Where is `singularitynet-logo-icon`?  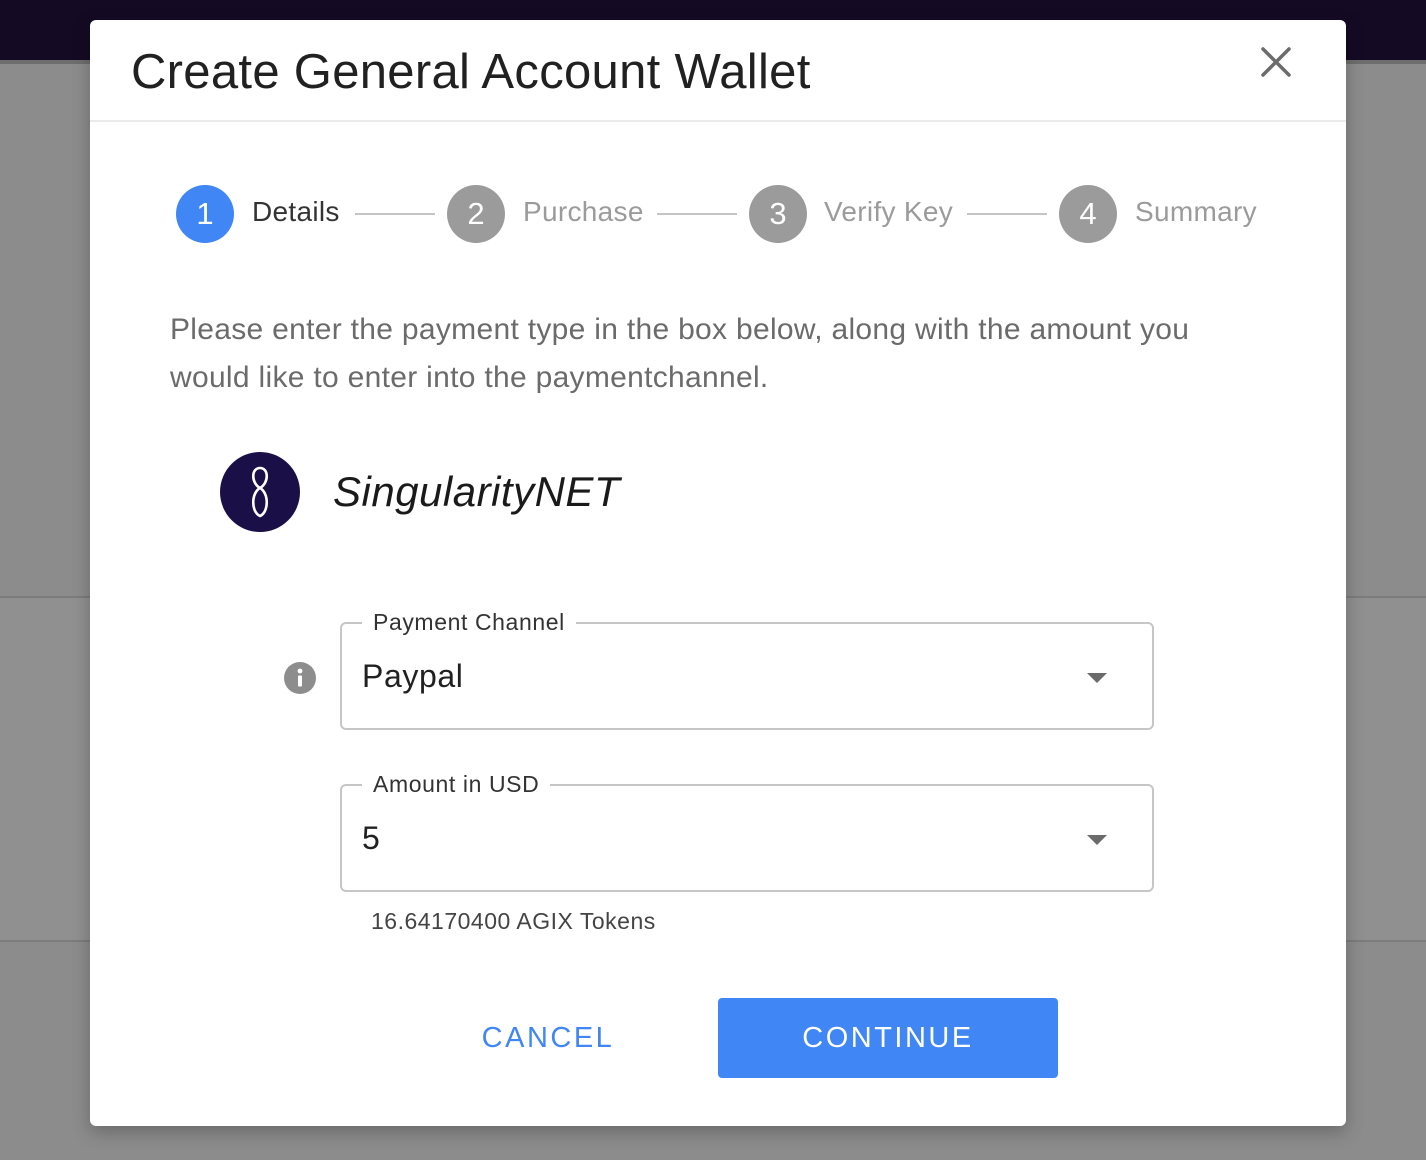
singularitynet-logo-icon is located at coordinates (260, 492).